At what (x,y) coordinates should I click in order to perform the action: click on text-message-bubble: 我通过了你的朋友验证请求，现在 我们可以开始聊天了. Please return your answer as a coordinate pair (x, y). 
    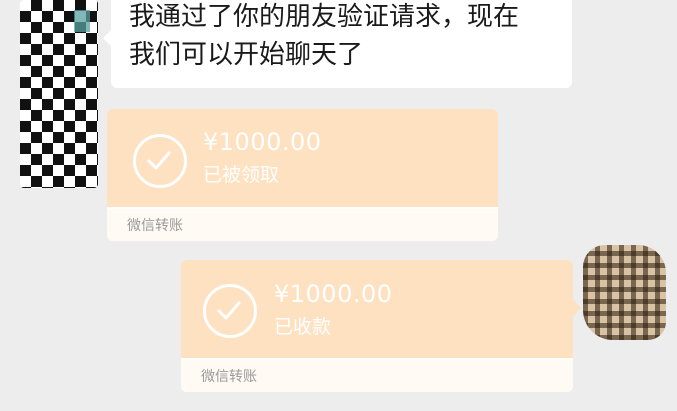
    Looking at the image, I should click on (337, 44).